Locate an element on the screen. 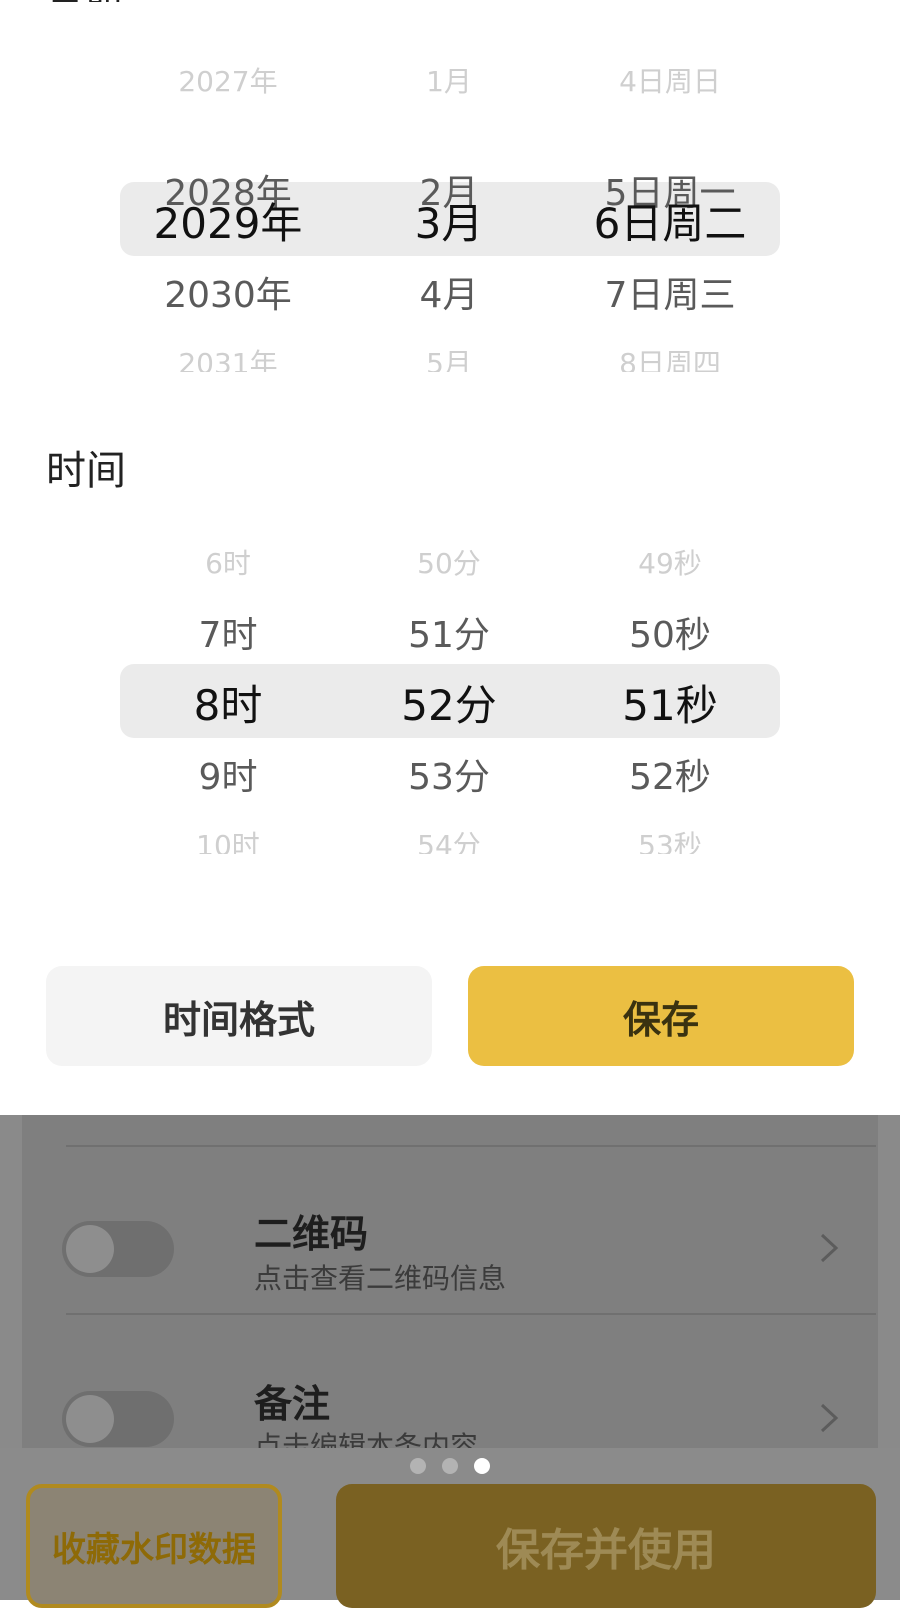 The image size is (900, 1608). wheel-item: 52秒 is located at coordinates (670, 774).